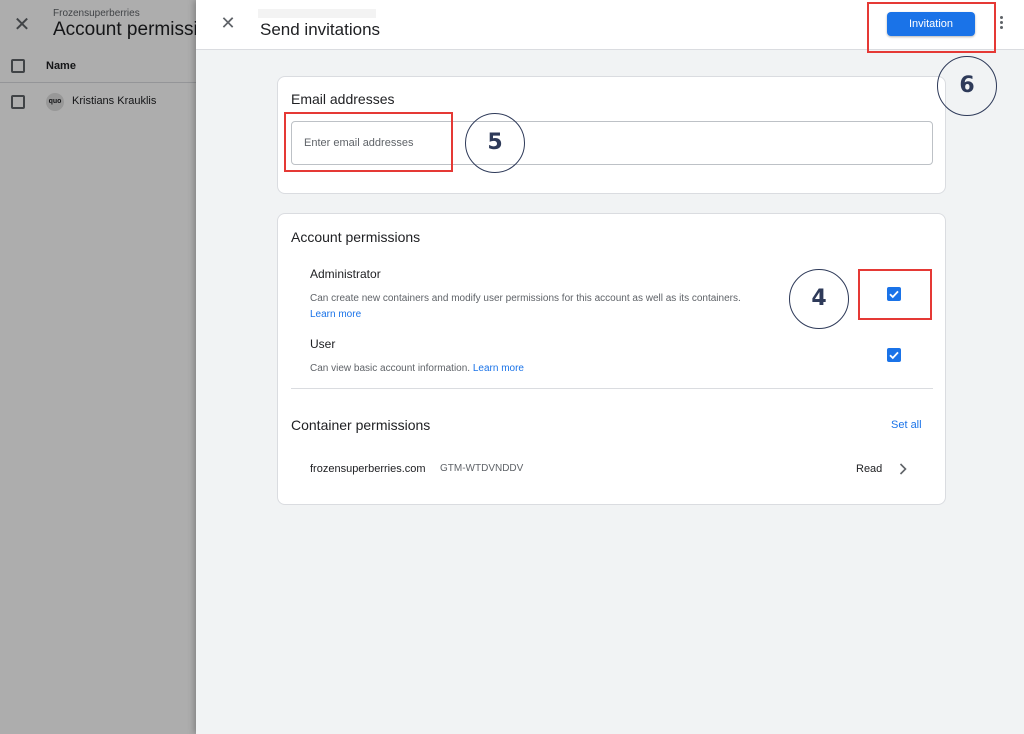 This screenshot has height=734, width=1024. I want to click on container-access-level: Read, so click(869, 469).